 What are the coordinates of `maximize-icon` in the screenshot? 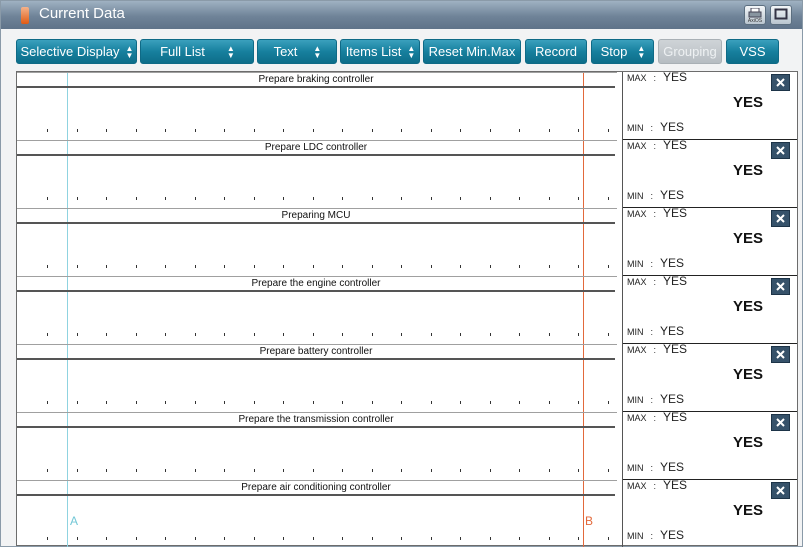 It's located at (781, 14).